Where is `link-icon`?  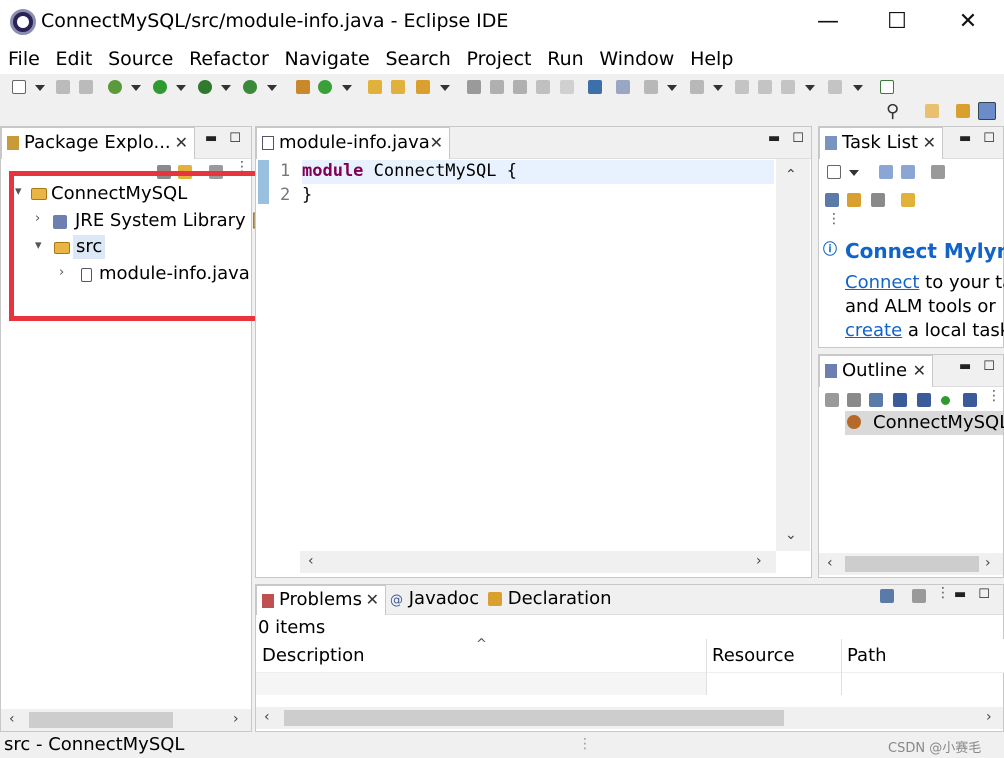
link-icon is located at coordinates (908, 200).